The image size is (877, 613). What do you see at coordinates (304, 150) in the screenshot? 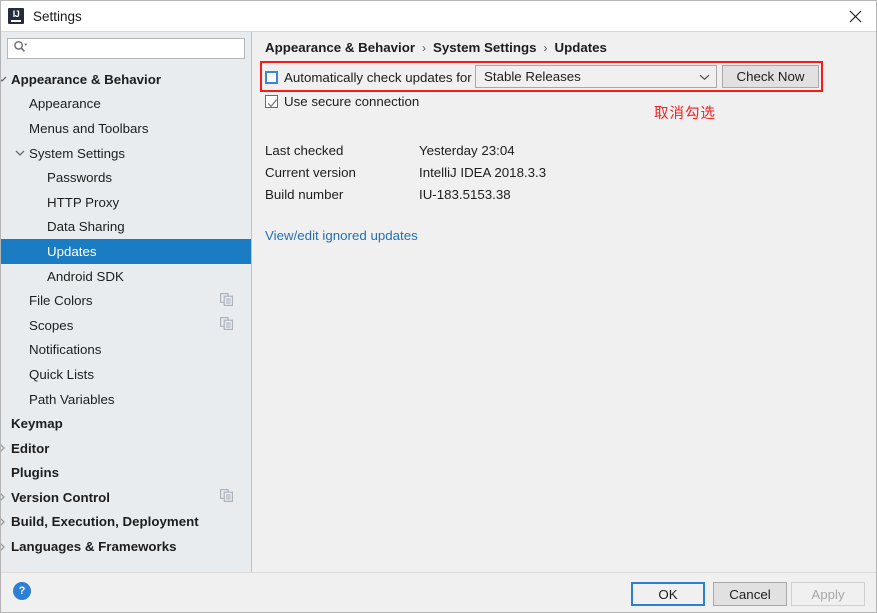
I see `info-key: Last checked` at bounding box center [304, 150].